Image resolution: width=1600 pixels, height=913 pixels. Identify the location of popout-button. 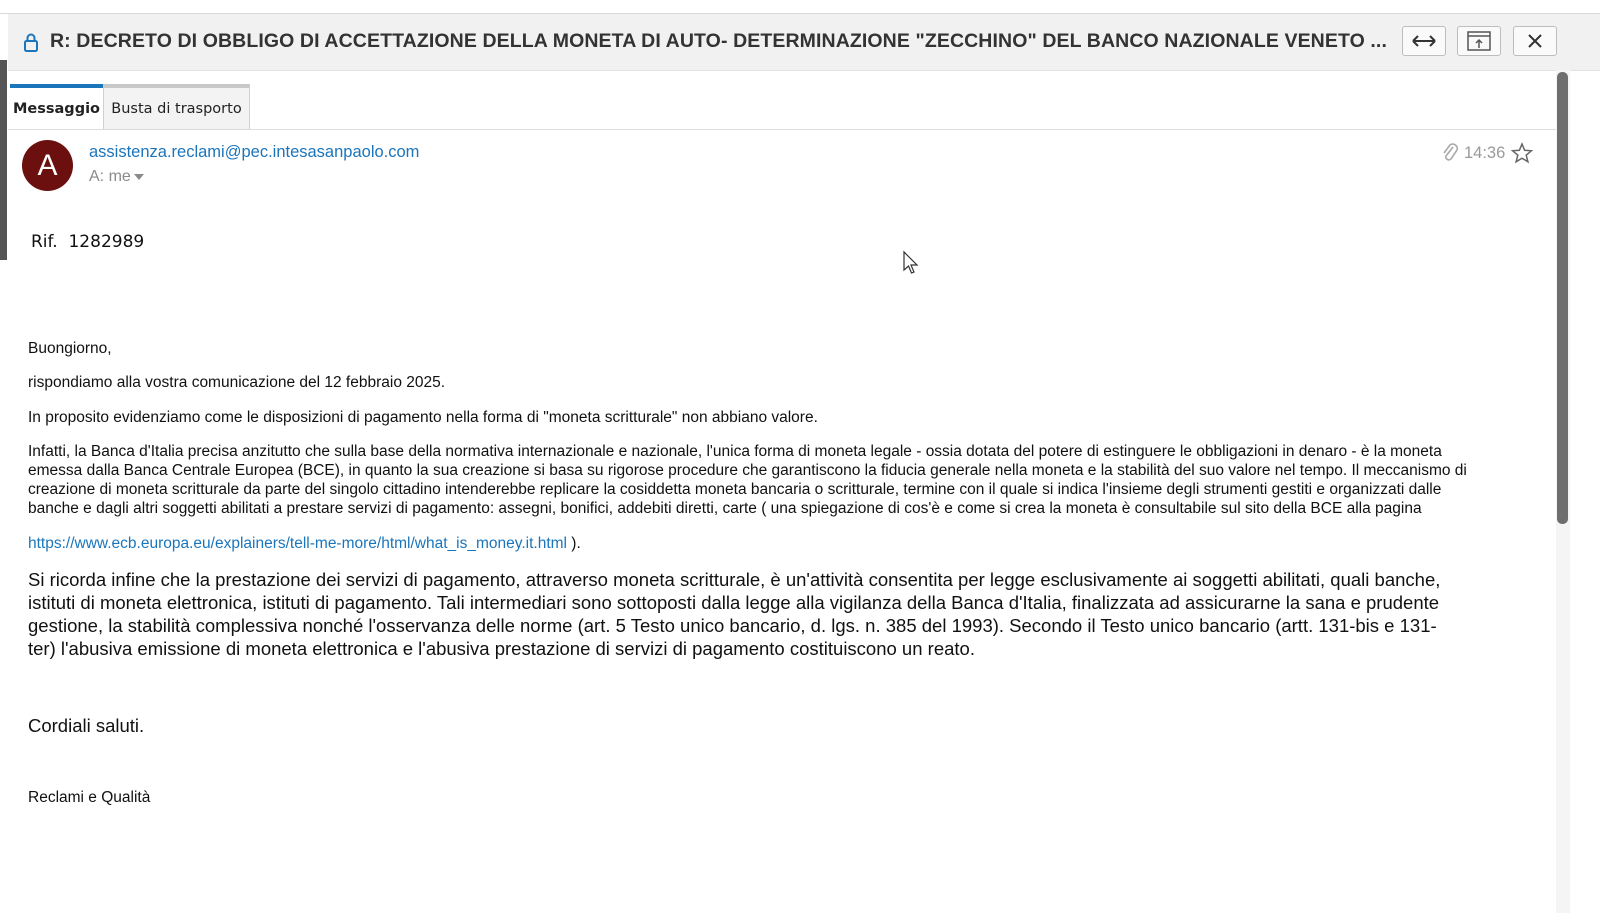
(1479, 41).